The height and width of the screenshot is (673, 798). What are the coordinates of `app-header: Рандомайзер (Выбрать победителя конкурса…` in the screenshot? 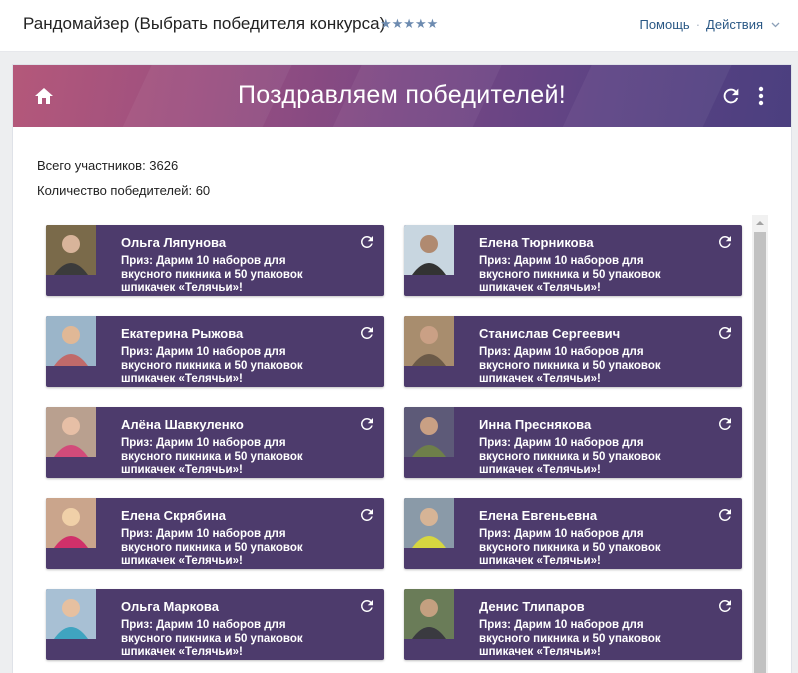 It's located at (399, 26).